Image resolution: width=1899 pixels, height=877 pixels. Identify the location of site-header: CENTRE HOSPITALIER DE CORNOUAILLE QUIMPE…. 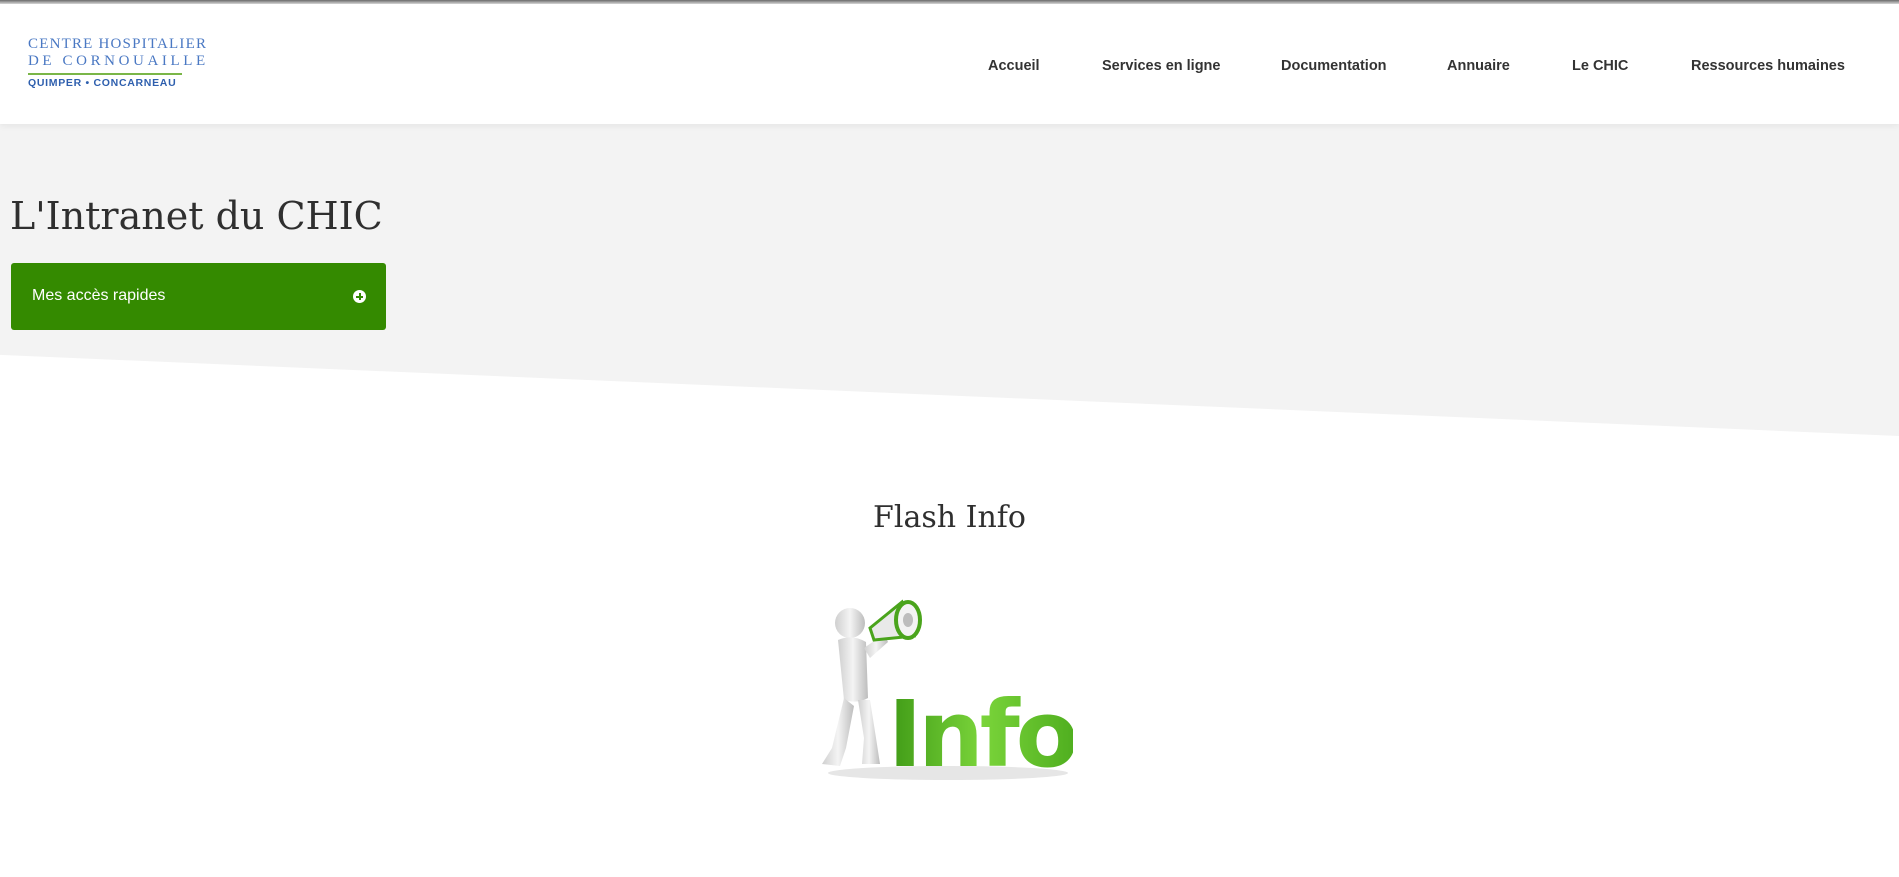
(949, 64).